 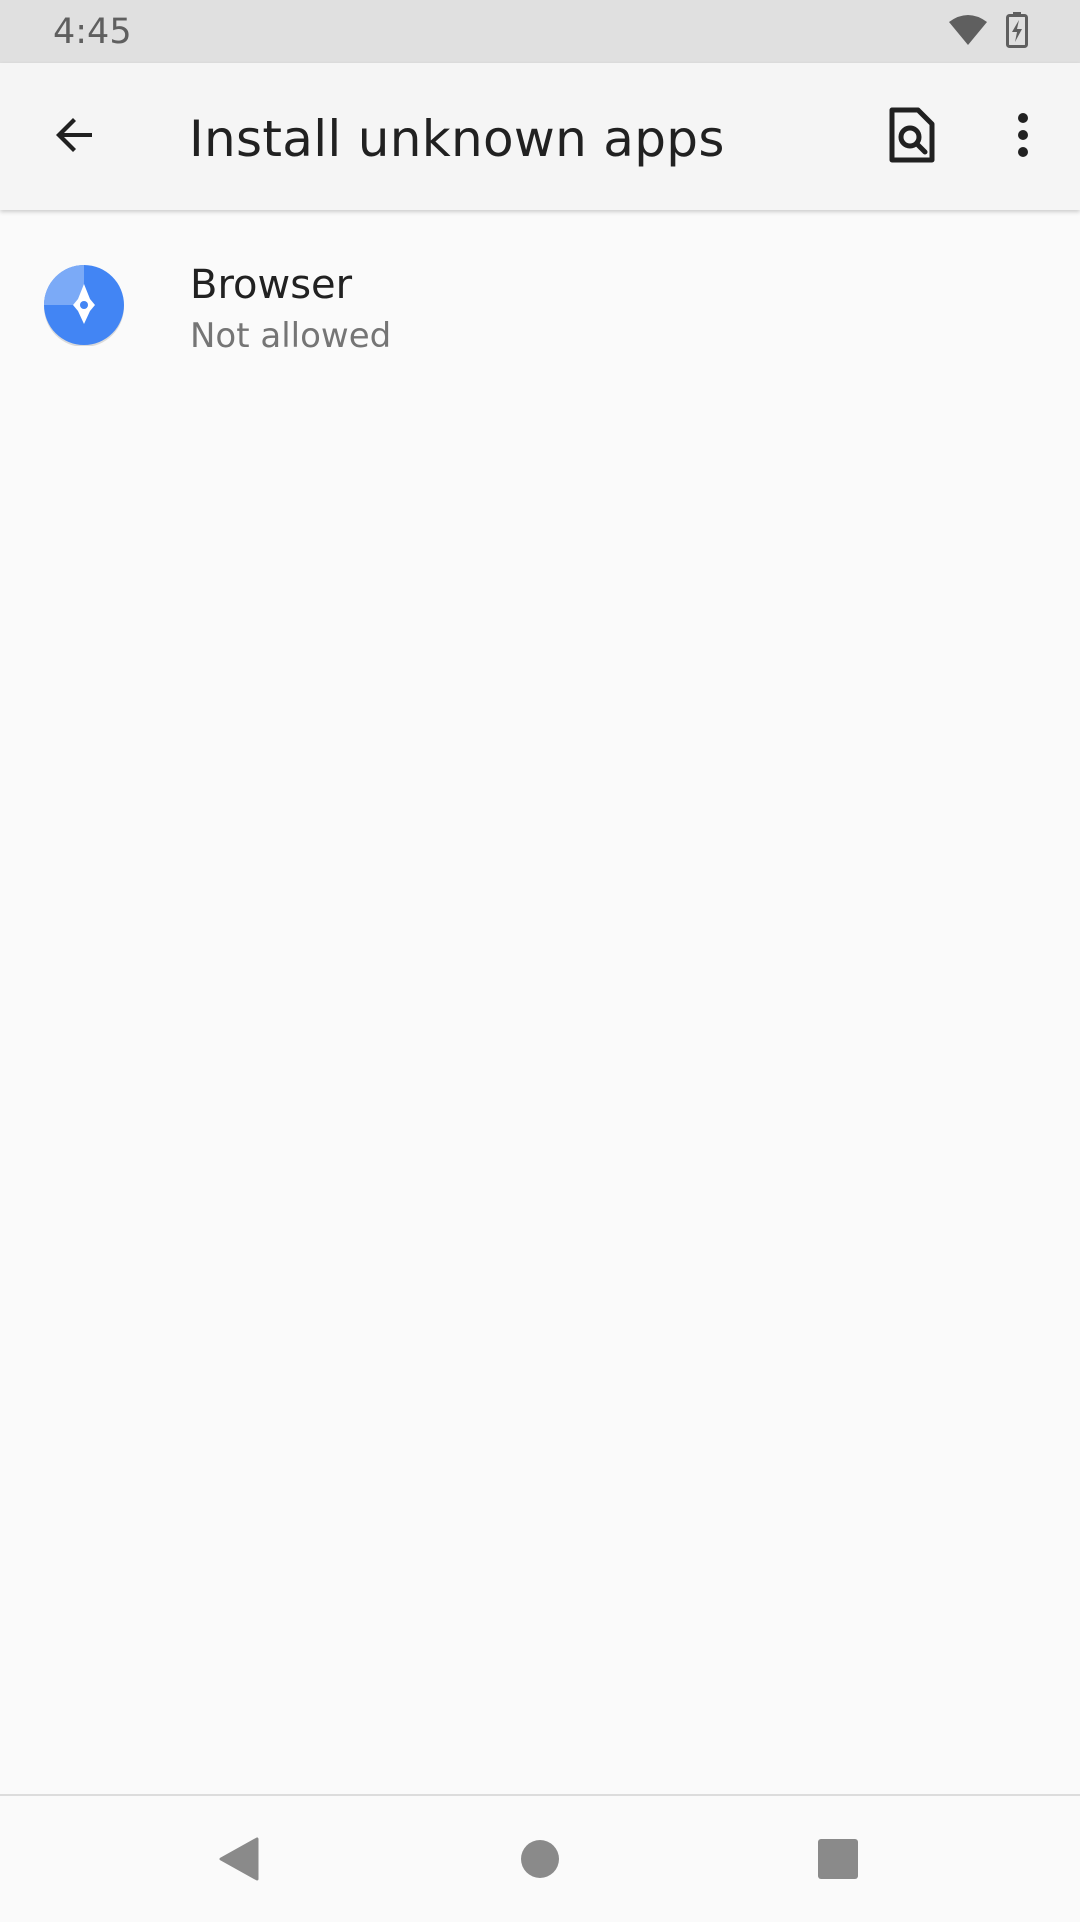 I want to click on nav-recents-button, so click(x=838, y=1861).